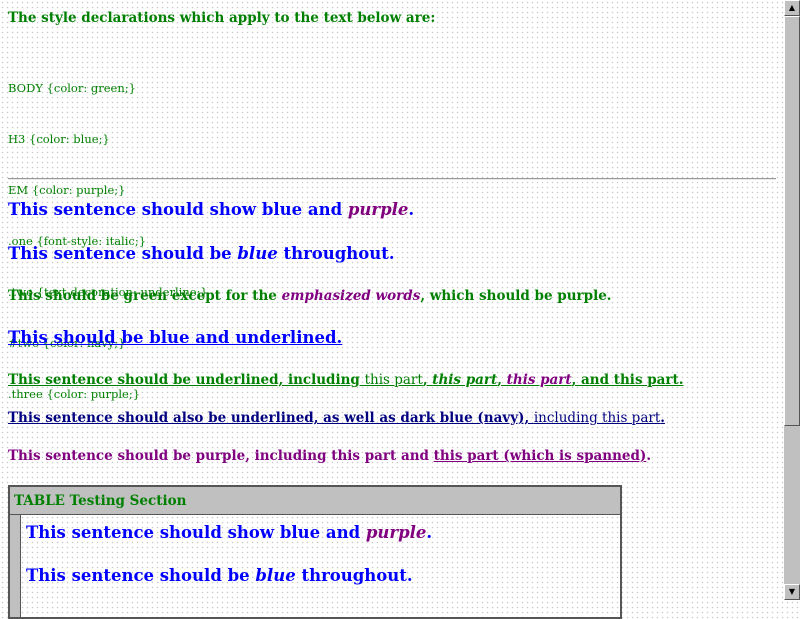 The height and width of the screenshot is (619, 800). I want to click on horizontal-rule, so click(392, 179).